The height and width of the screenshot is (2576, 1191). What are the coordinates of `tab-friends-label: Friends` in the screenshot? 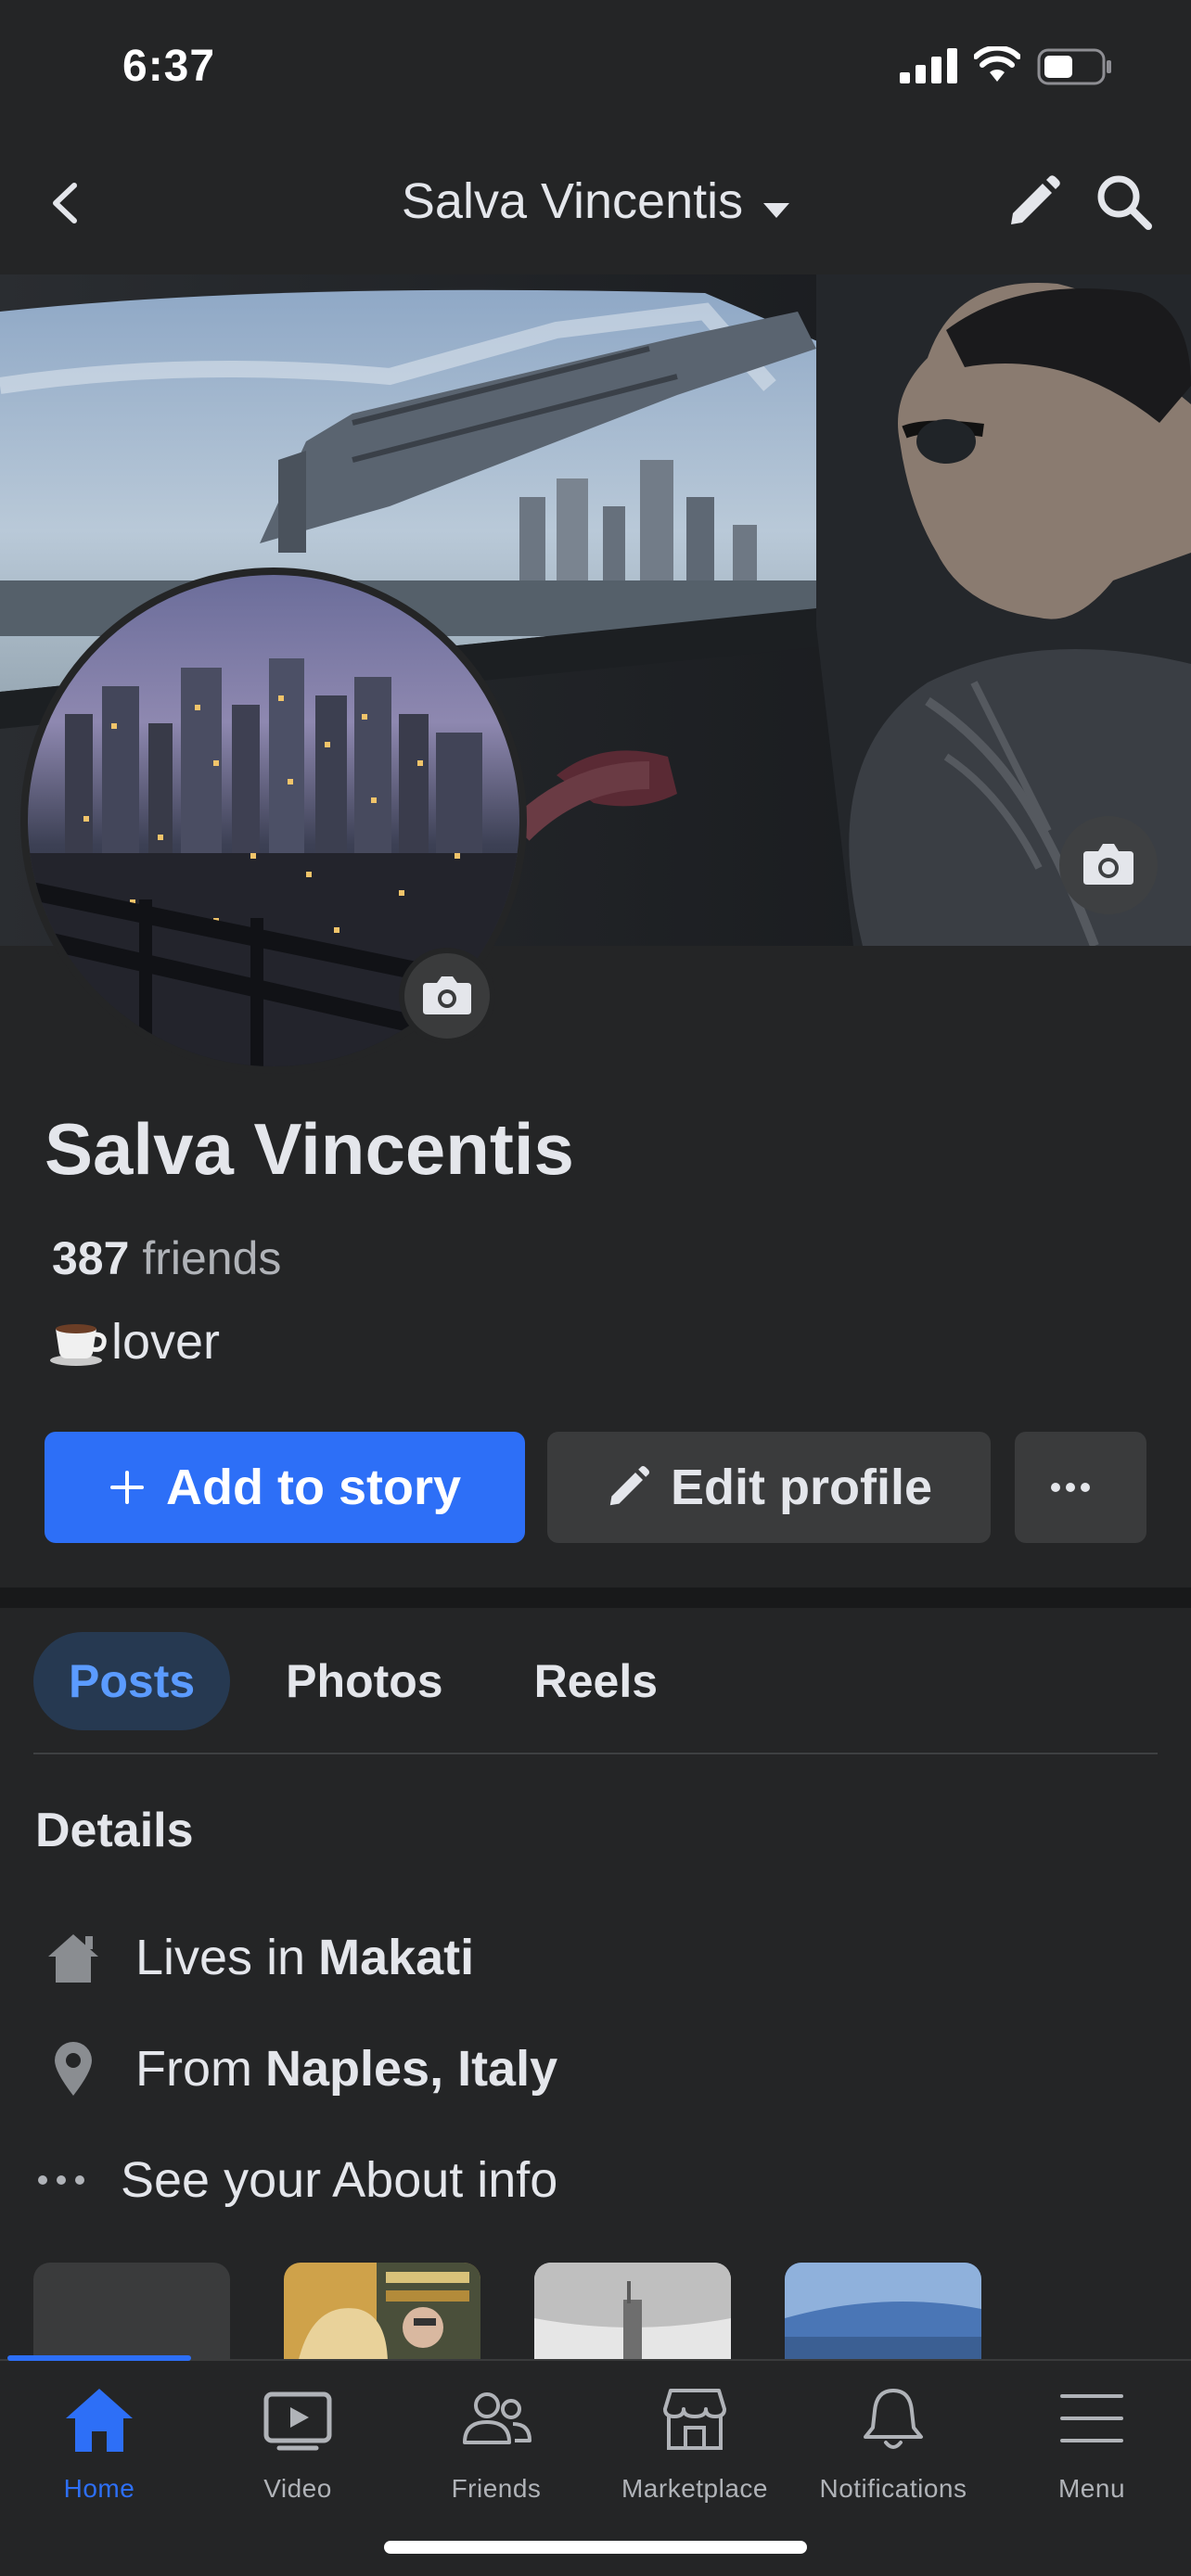 It's located at (497, 2488).